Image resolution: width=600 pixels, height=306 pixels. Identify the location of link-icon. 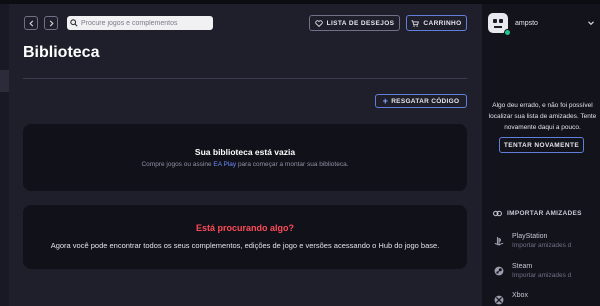
(497, 213).